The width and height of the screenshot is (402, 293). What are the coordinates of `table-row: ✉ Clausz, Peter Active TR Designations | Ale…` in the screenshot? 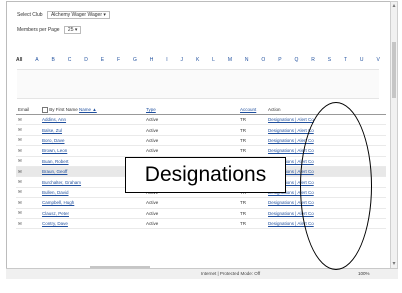 It's located at (201, 213).